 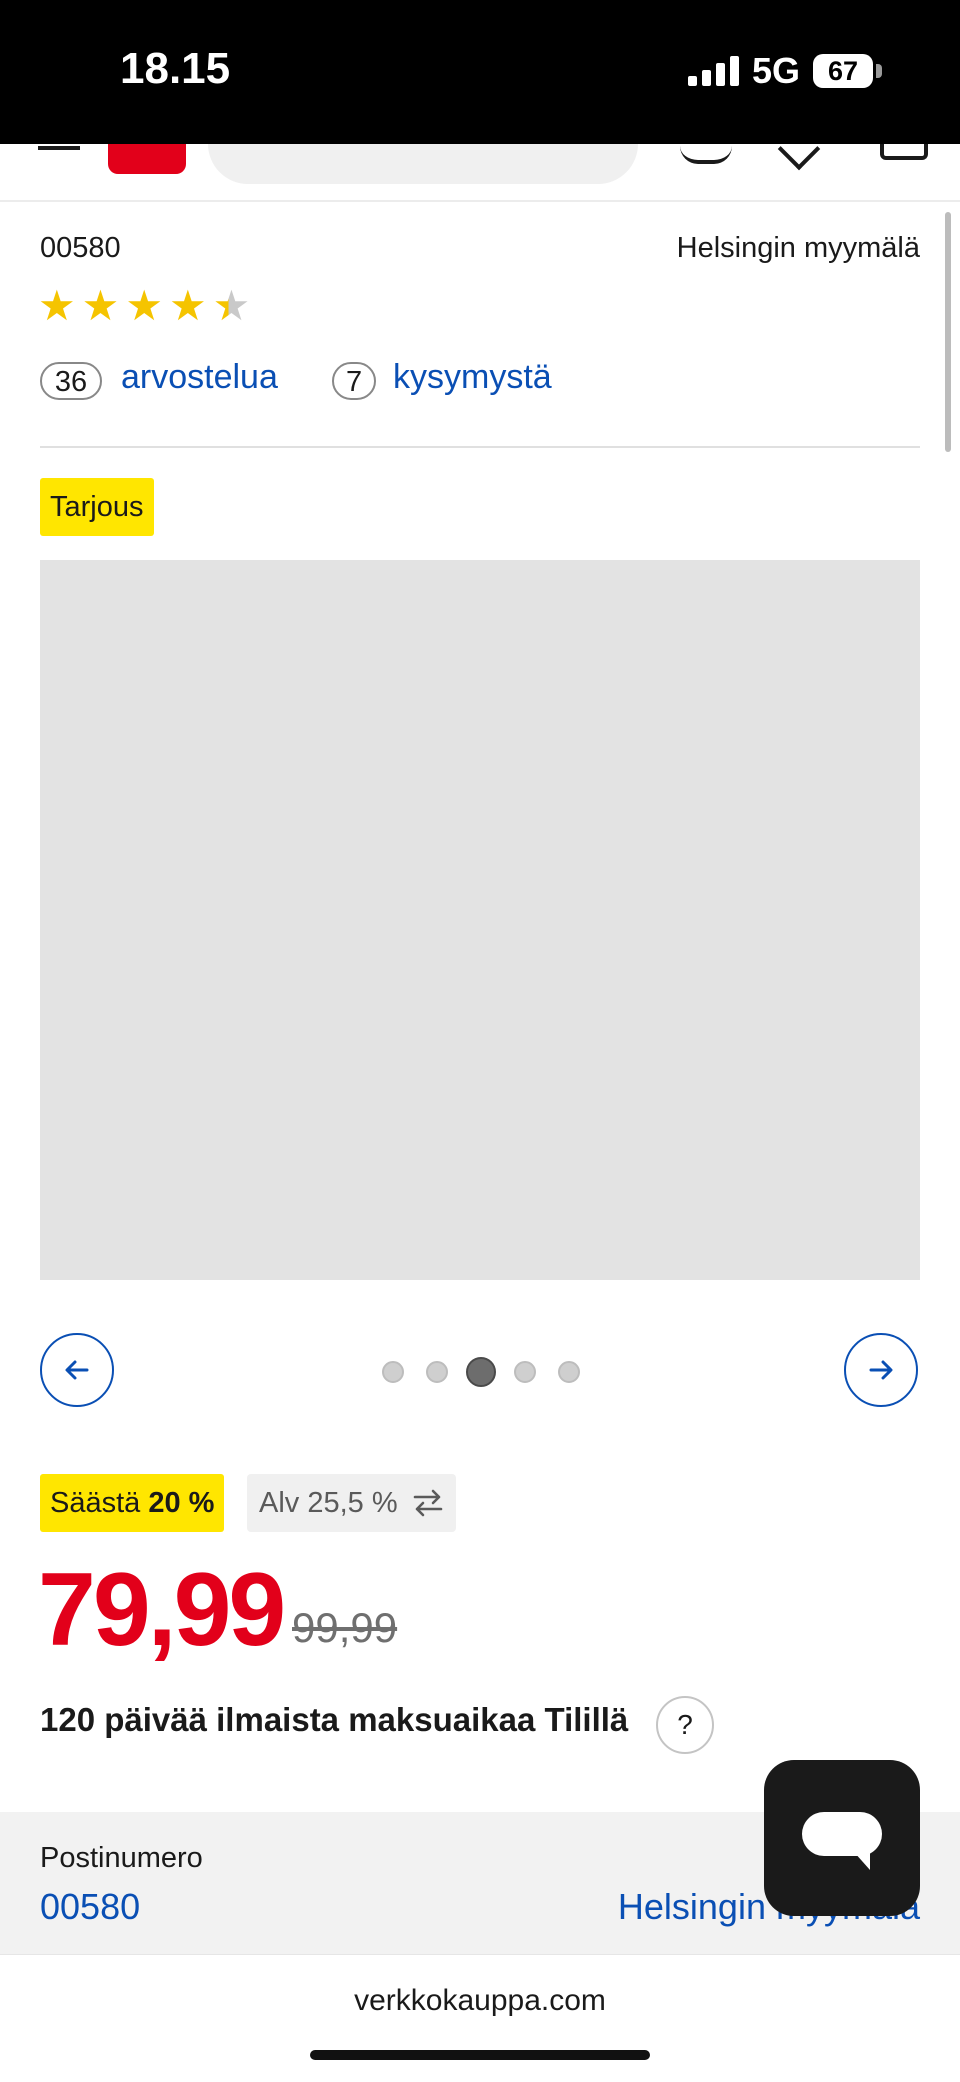 I want to click on arrow-left-icon, so click(x=77, y=1370).